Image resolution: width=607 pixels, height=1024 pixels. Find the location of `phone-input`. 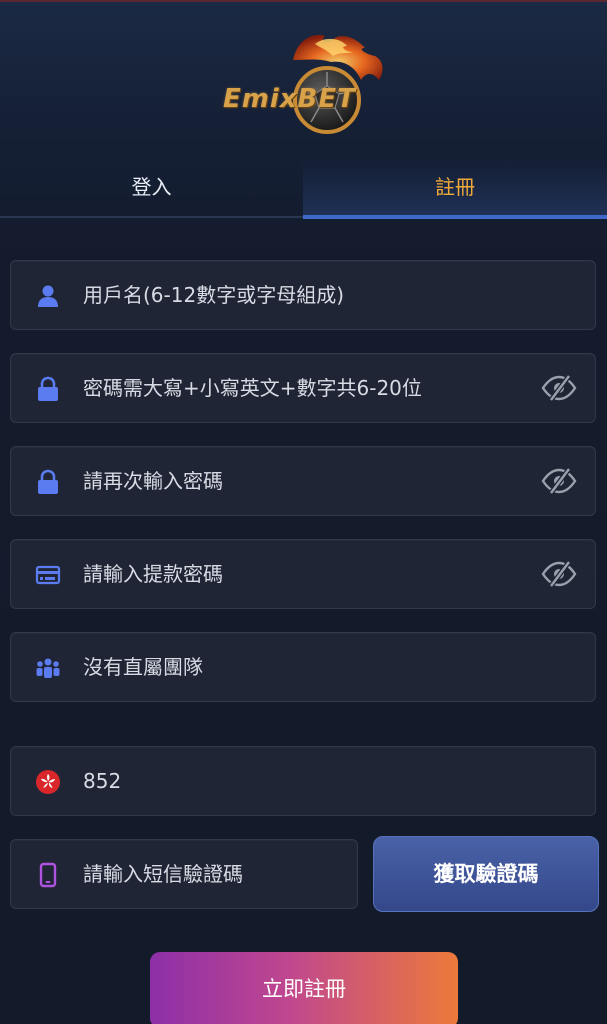

phone-input is located at coordinates (303, 781).